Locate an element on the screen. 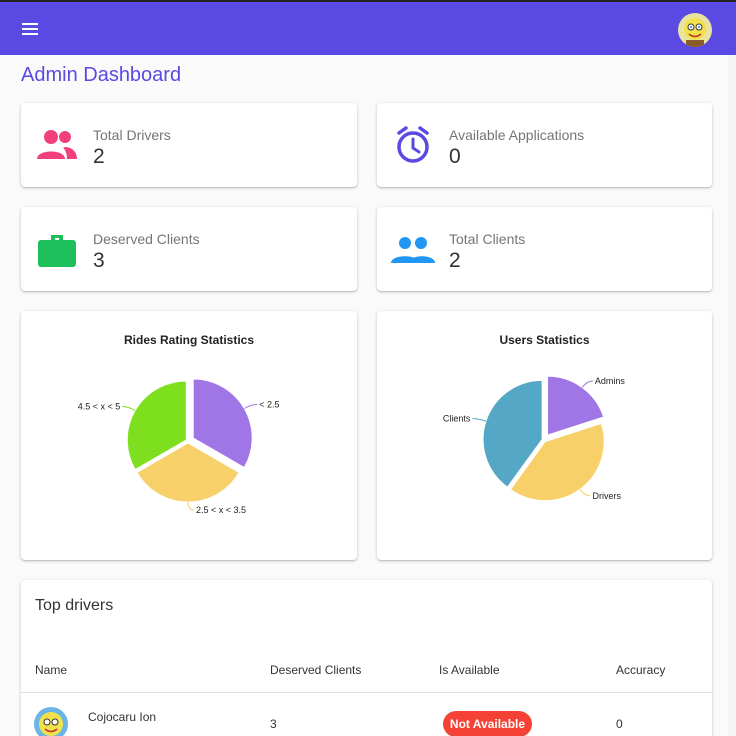 Image resolution: width=736 pixels, height=736 pixels. column-header-accuracy: Accuracy is located at coordinates (640, 670).